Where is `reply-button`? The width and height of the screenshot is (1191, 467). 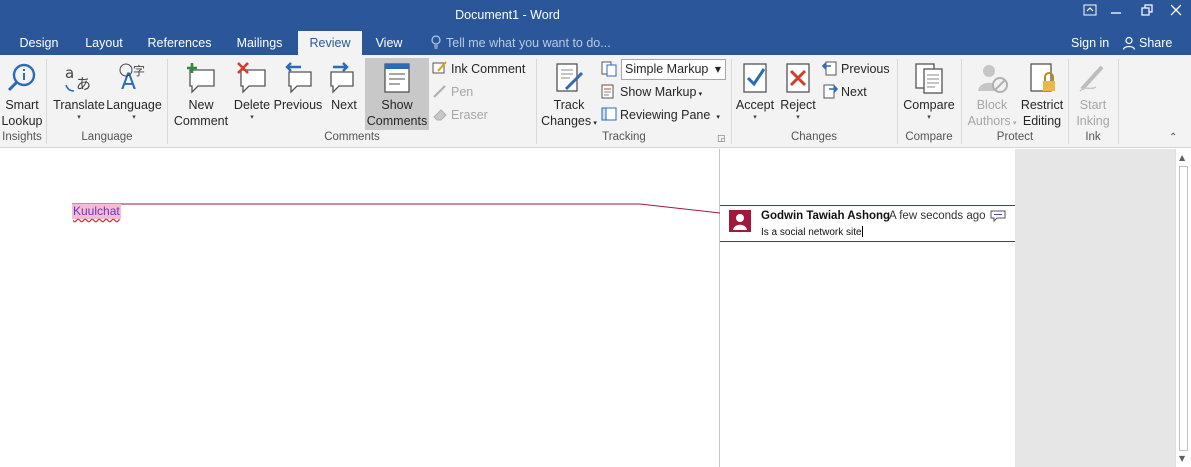
reply-button is located at coordinates (998, 216).